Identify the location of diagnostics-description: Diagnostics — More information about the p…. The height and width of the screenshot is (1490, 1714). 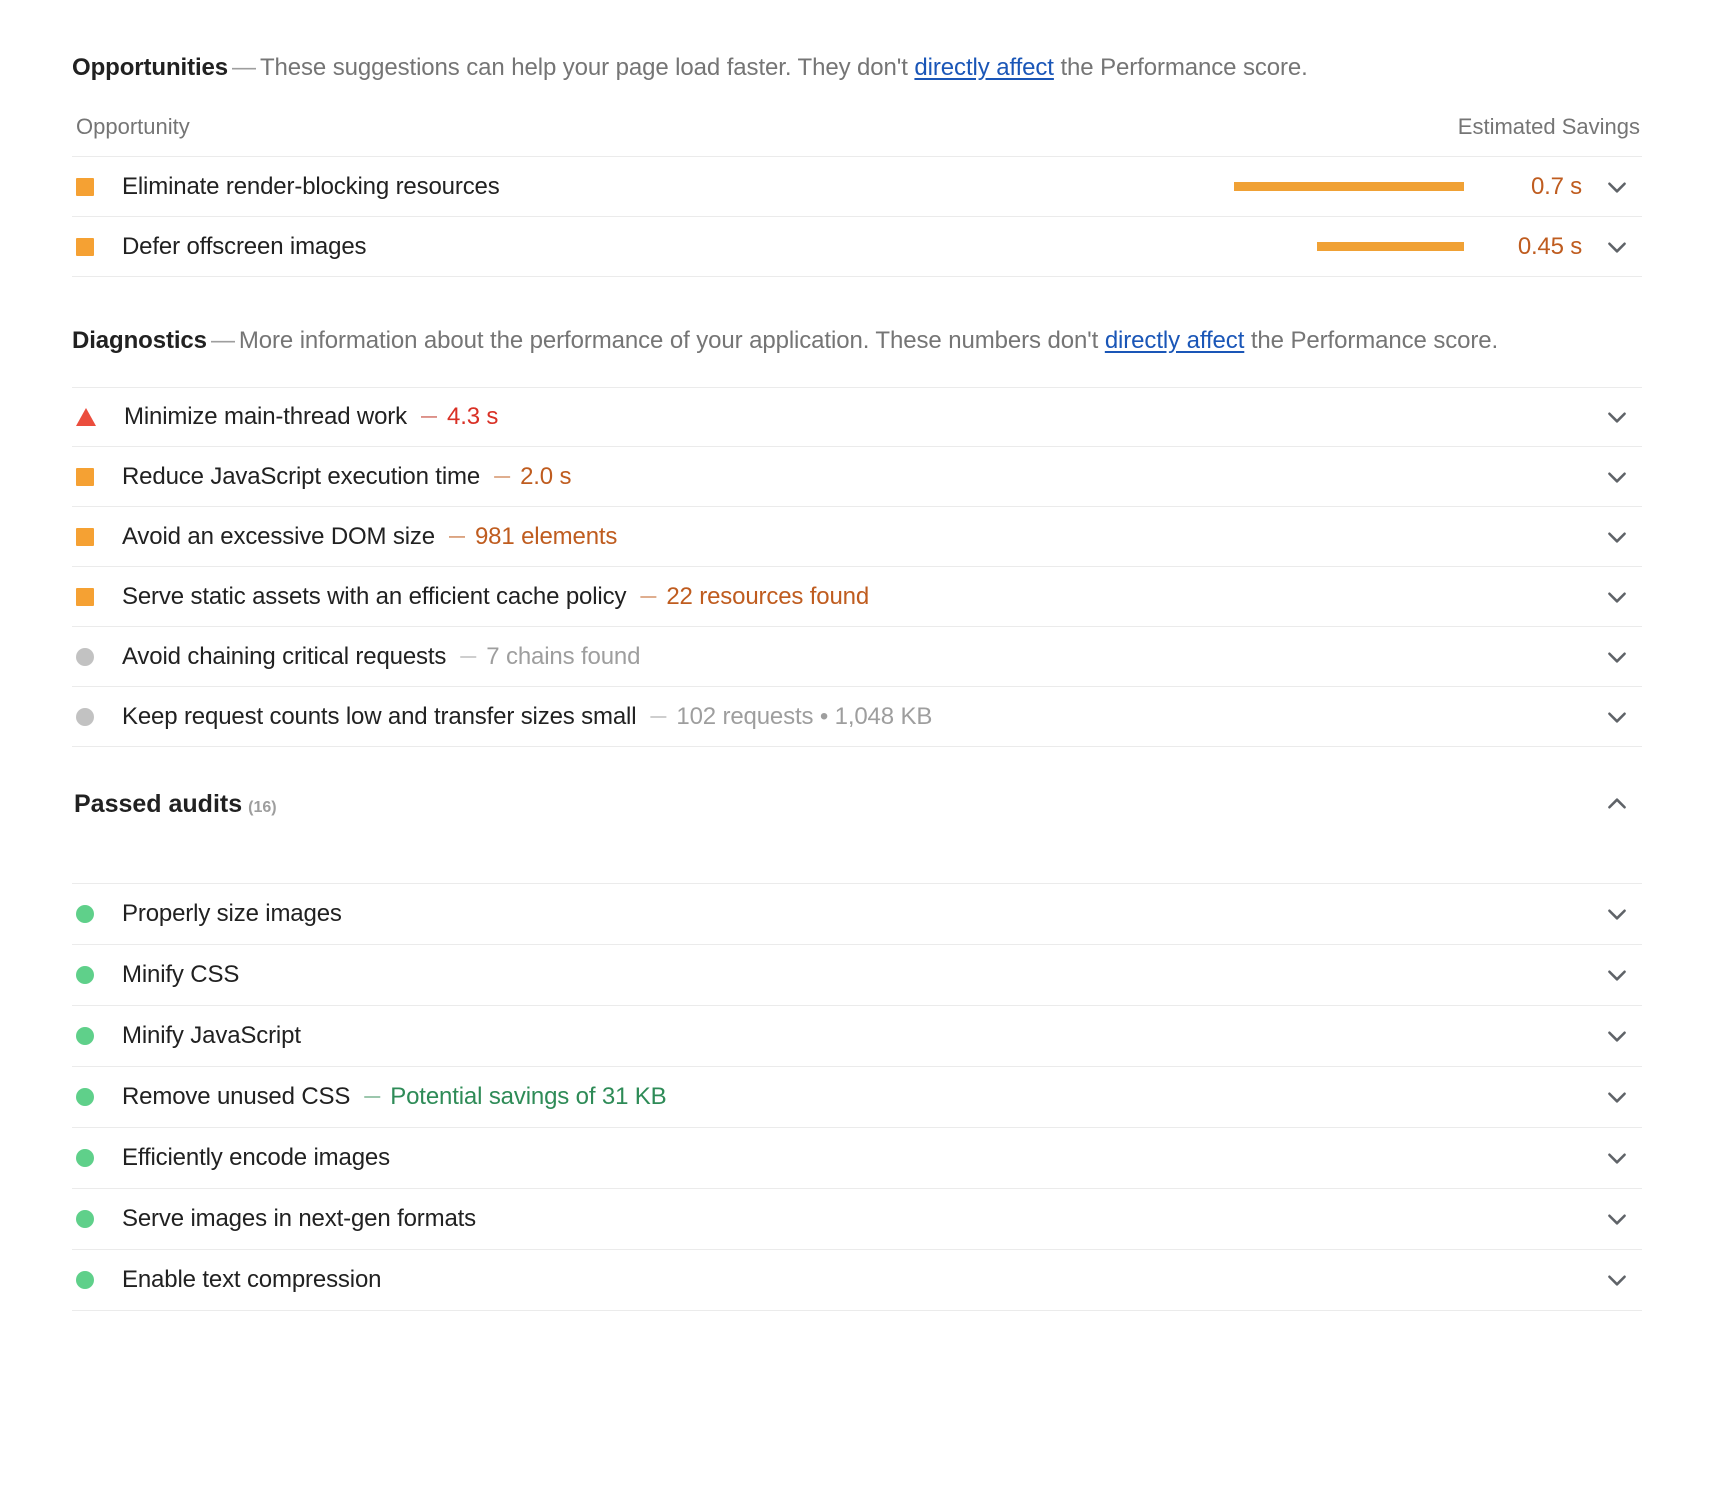
(857, 332).